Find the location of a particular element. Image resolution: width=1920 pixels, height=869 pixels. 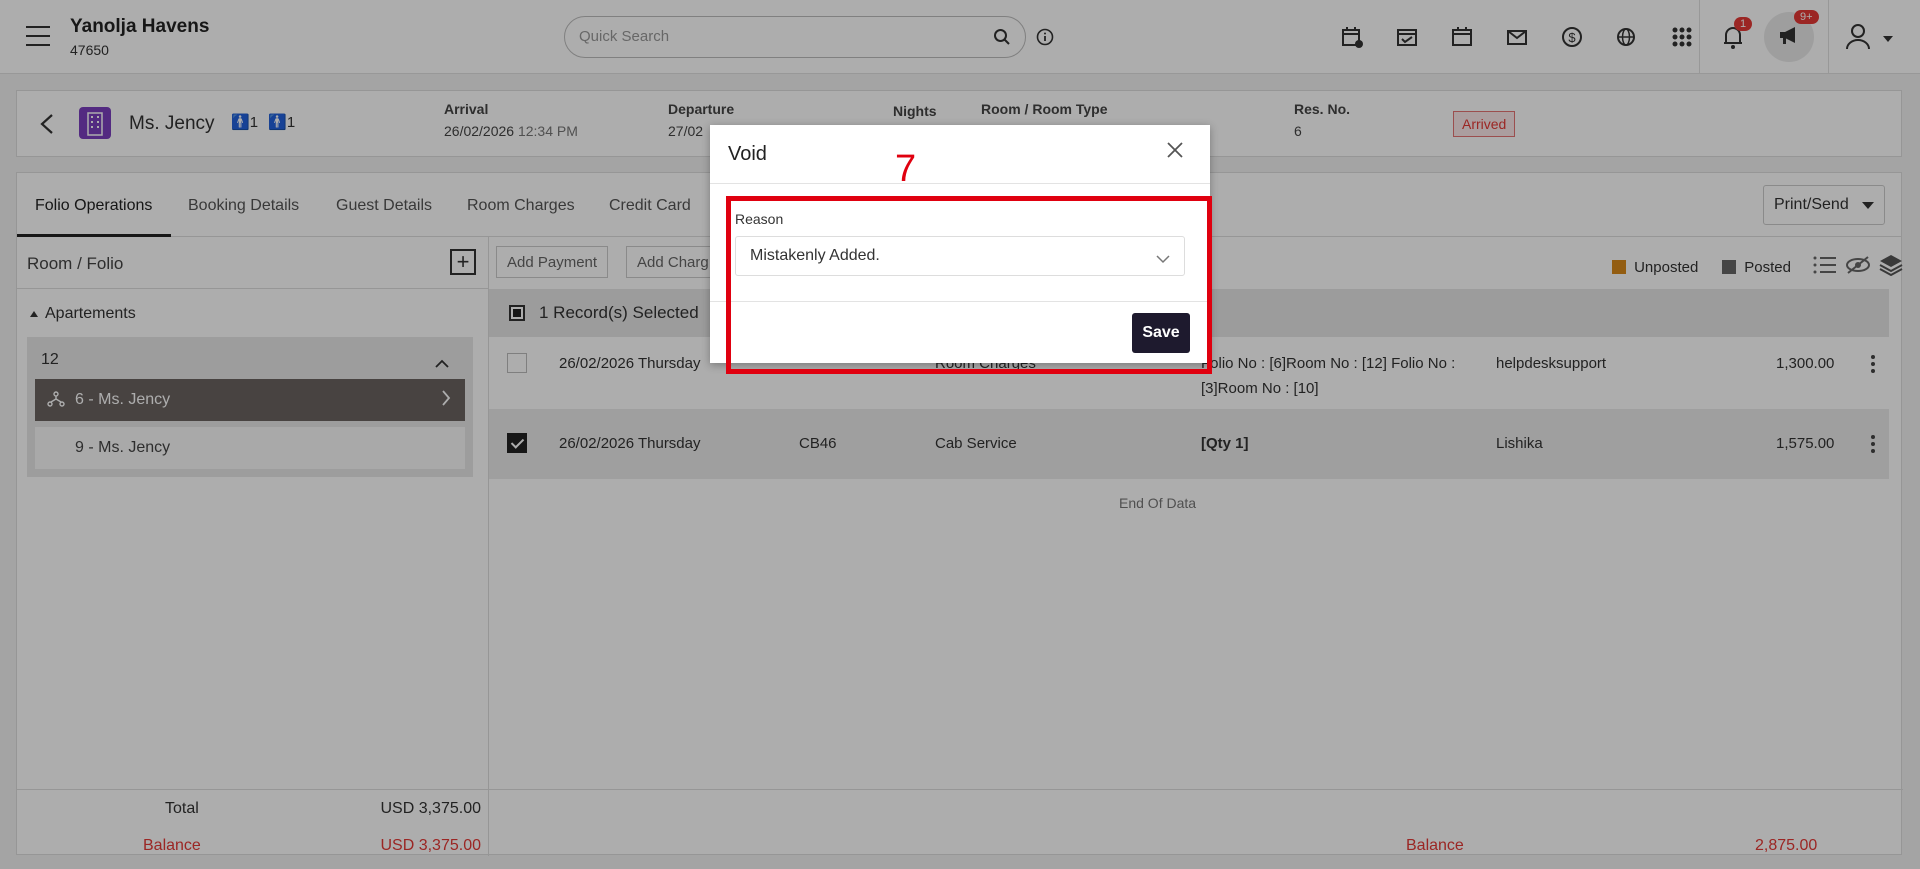

close-icon is located at coordinates (1175, 152).